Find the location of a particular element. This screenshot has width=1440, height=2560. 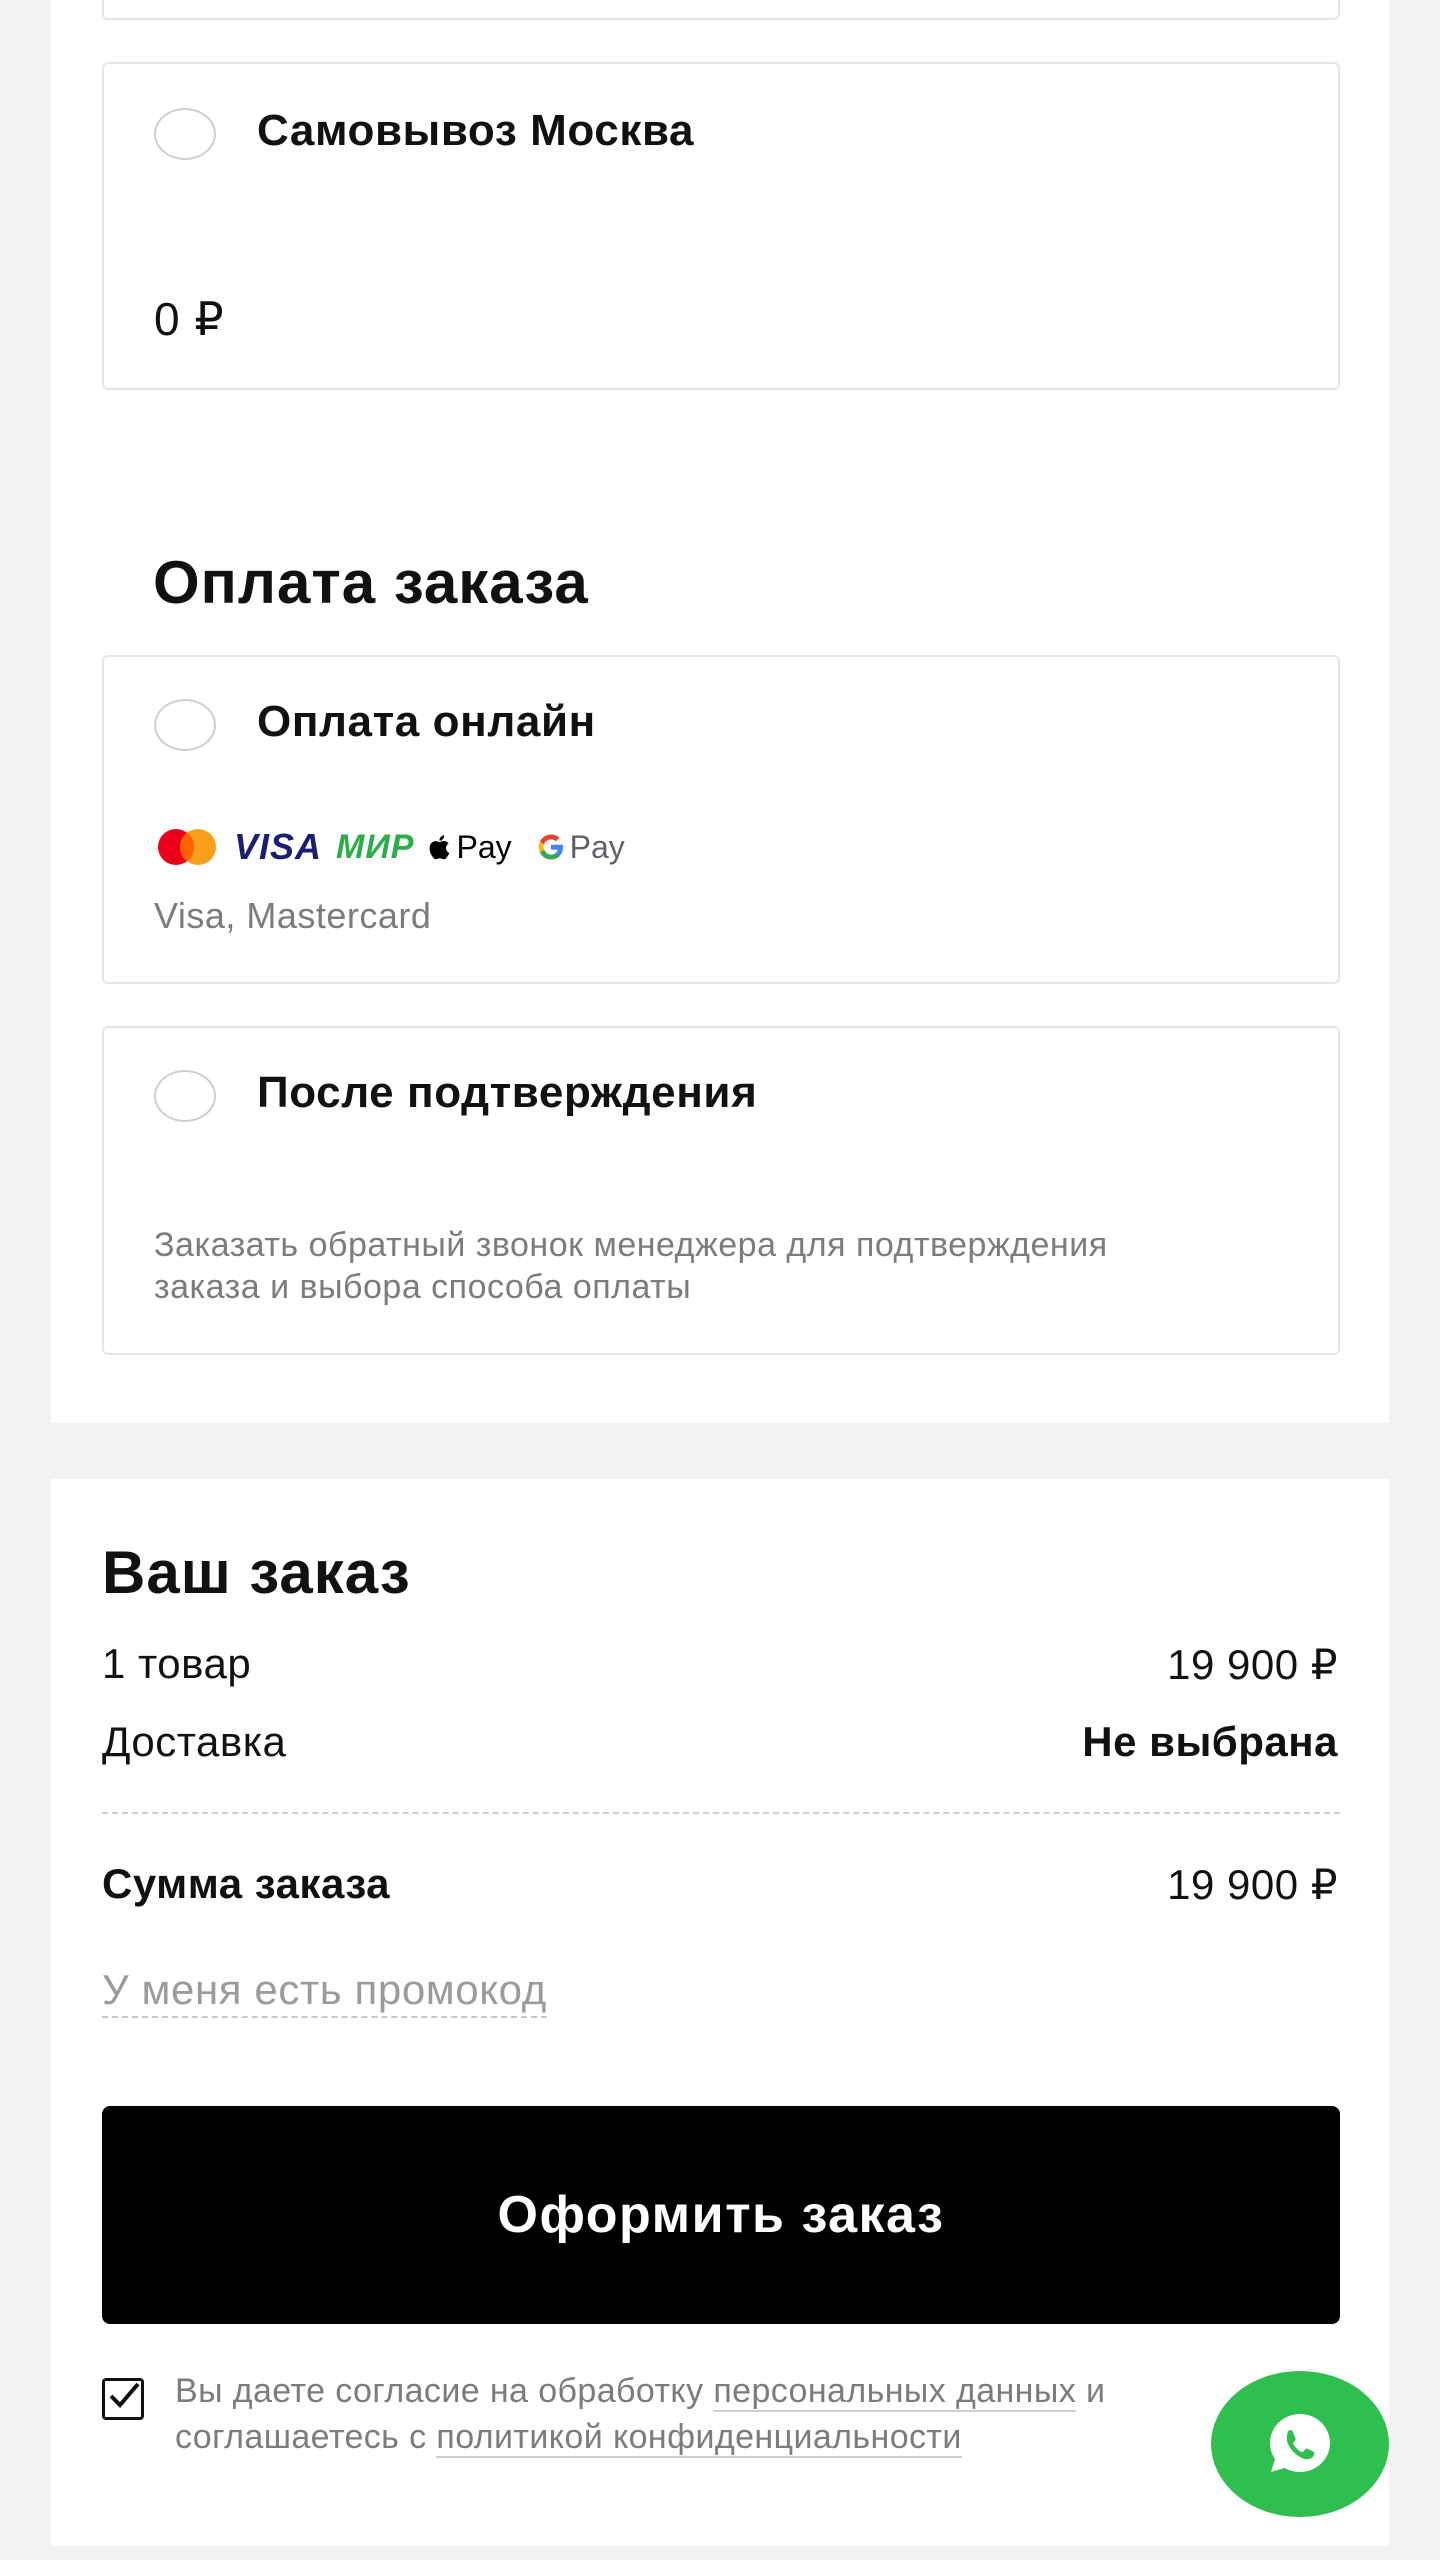

pickup-price: 0 ₽ is located at coordinates (189, 319).